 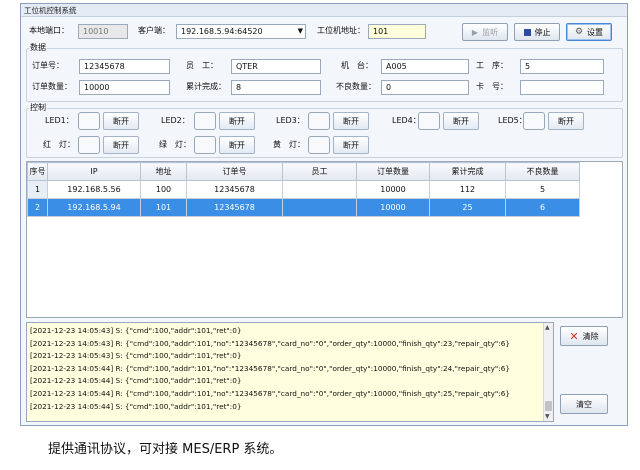 I want to click on client-label: 客户端：, so click(x=154, y=30).